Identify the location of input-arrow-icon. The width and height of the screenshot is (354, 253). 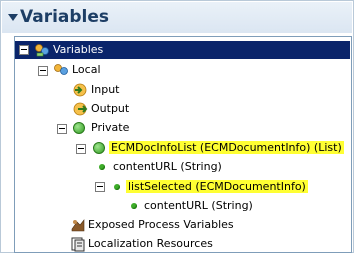
(80, 90).